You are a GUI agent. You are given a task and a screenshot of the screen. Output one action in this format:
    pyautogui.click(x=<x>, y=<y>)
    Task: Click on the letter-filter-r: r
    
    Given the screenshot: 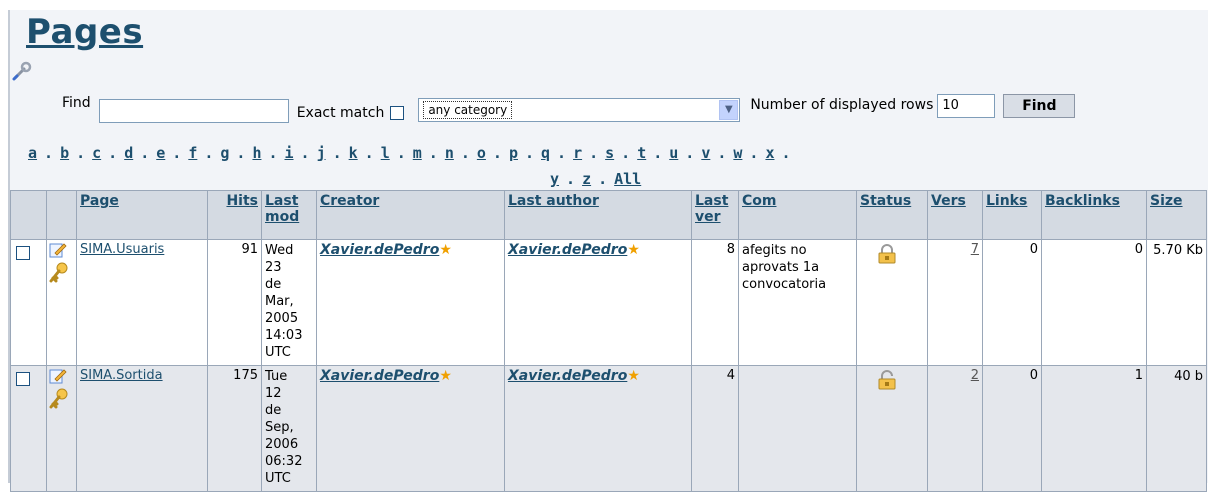 What is the action you would take?
    pyautogui.click(x=577, y=153)
    